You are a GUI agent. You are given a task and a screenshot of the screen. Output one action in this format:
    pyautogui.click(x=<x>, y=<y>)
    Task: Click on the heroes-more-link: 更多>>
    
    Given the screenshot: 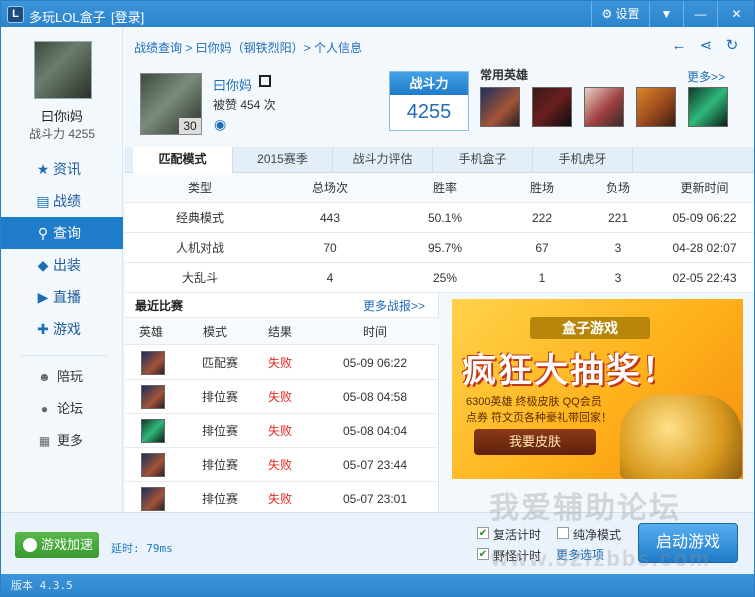 What is the action you would take?
    pyautogui.click(x=706, y=76)
    